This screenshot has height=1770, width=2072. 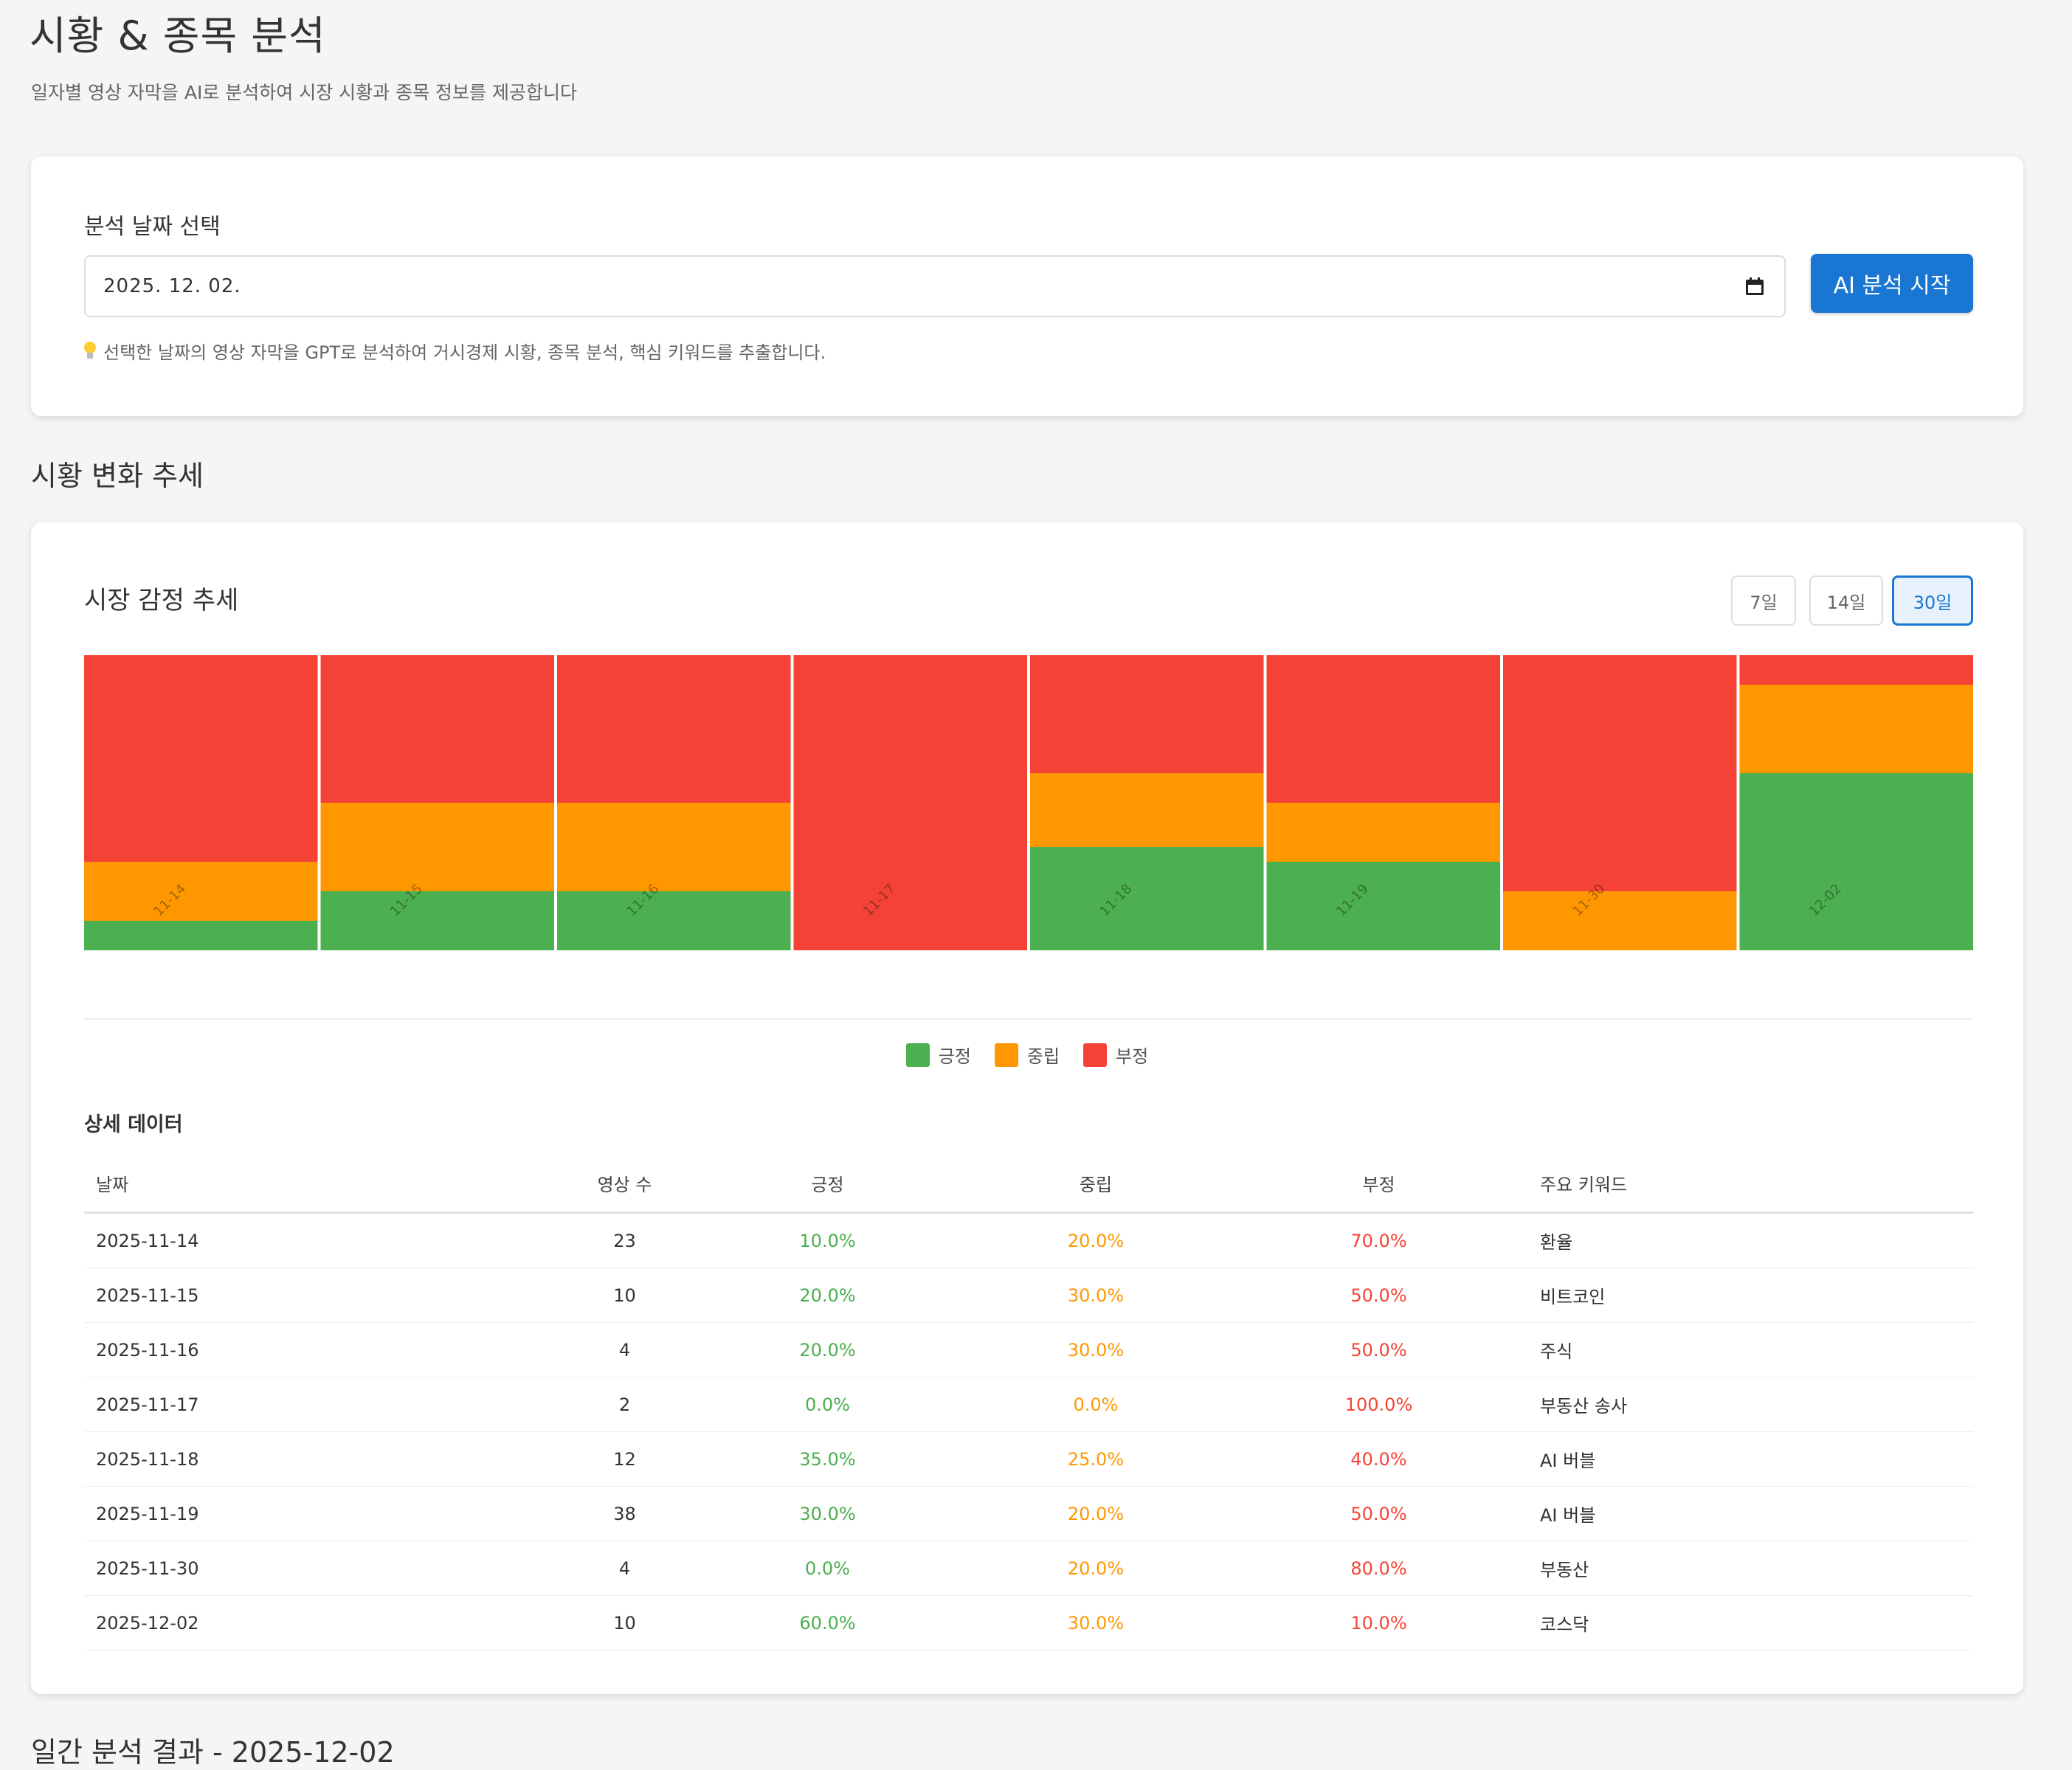 What do you see at coordinates (1095, 1459) in the screenshot?
I see `cell-neutral: 25.0%` at bounding box center [1095, 1459].